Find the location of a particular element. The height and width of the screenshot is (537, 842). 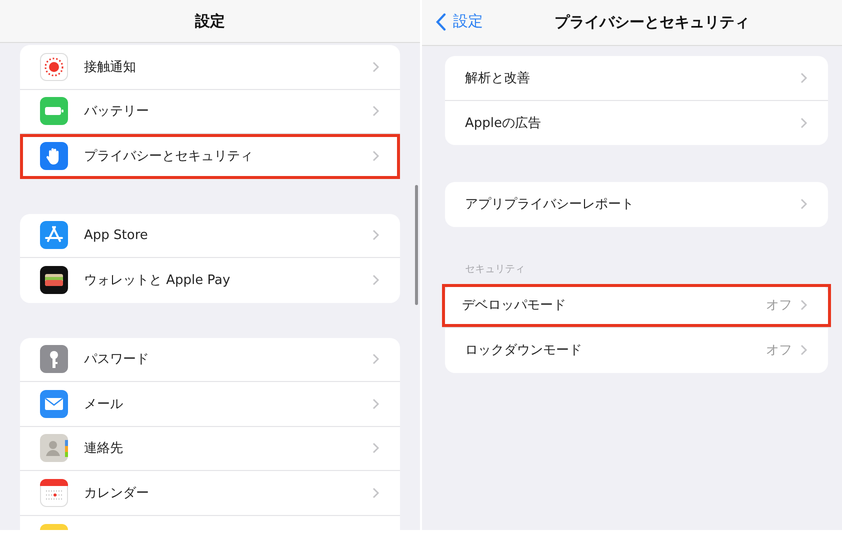

settings-item: ロックダウンモード オフ is located at coordinates (636, 350).